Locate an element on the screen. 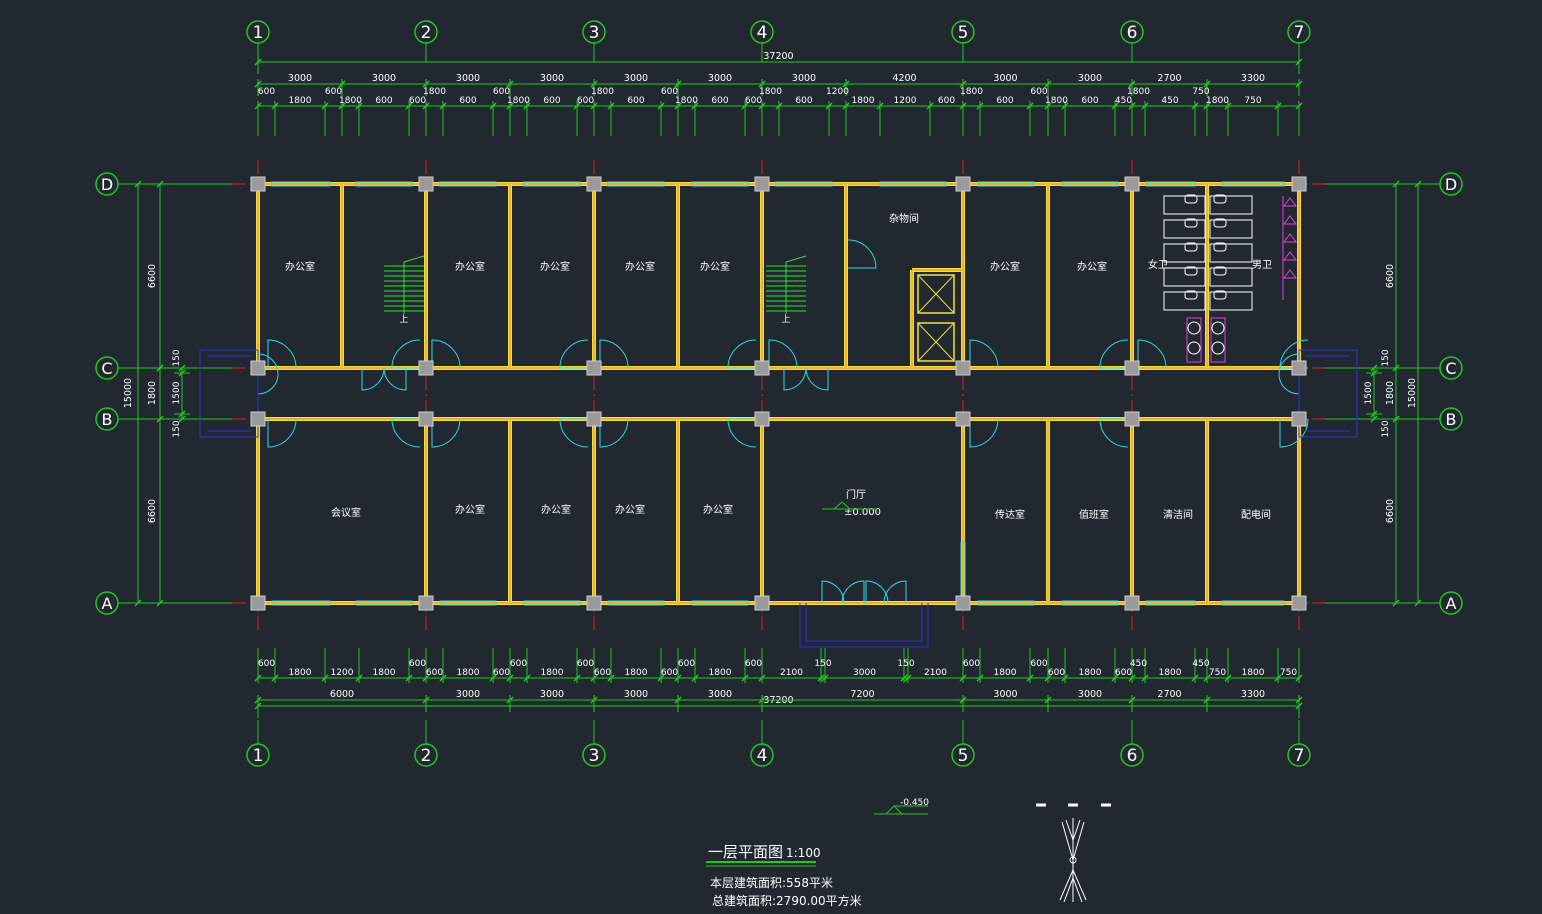  right-bay-label-bottom: 6600 is located at coordinates (1390, 511).